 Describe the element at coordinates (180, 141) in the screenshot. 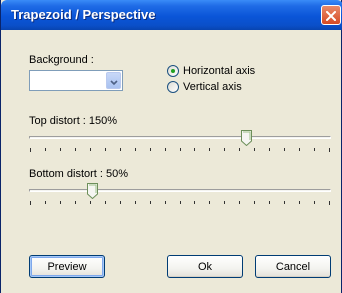

I see `top-distort-slider` at that location.